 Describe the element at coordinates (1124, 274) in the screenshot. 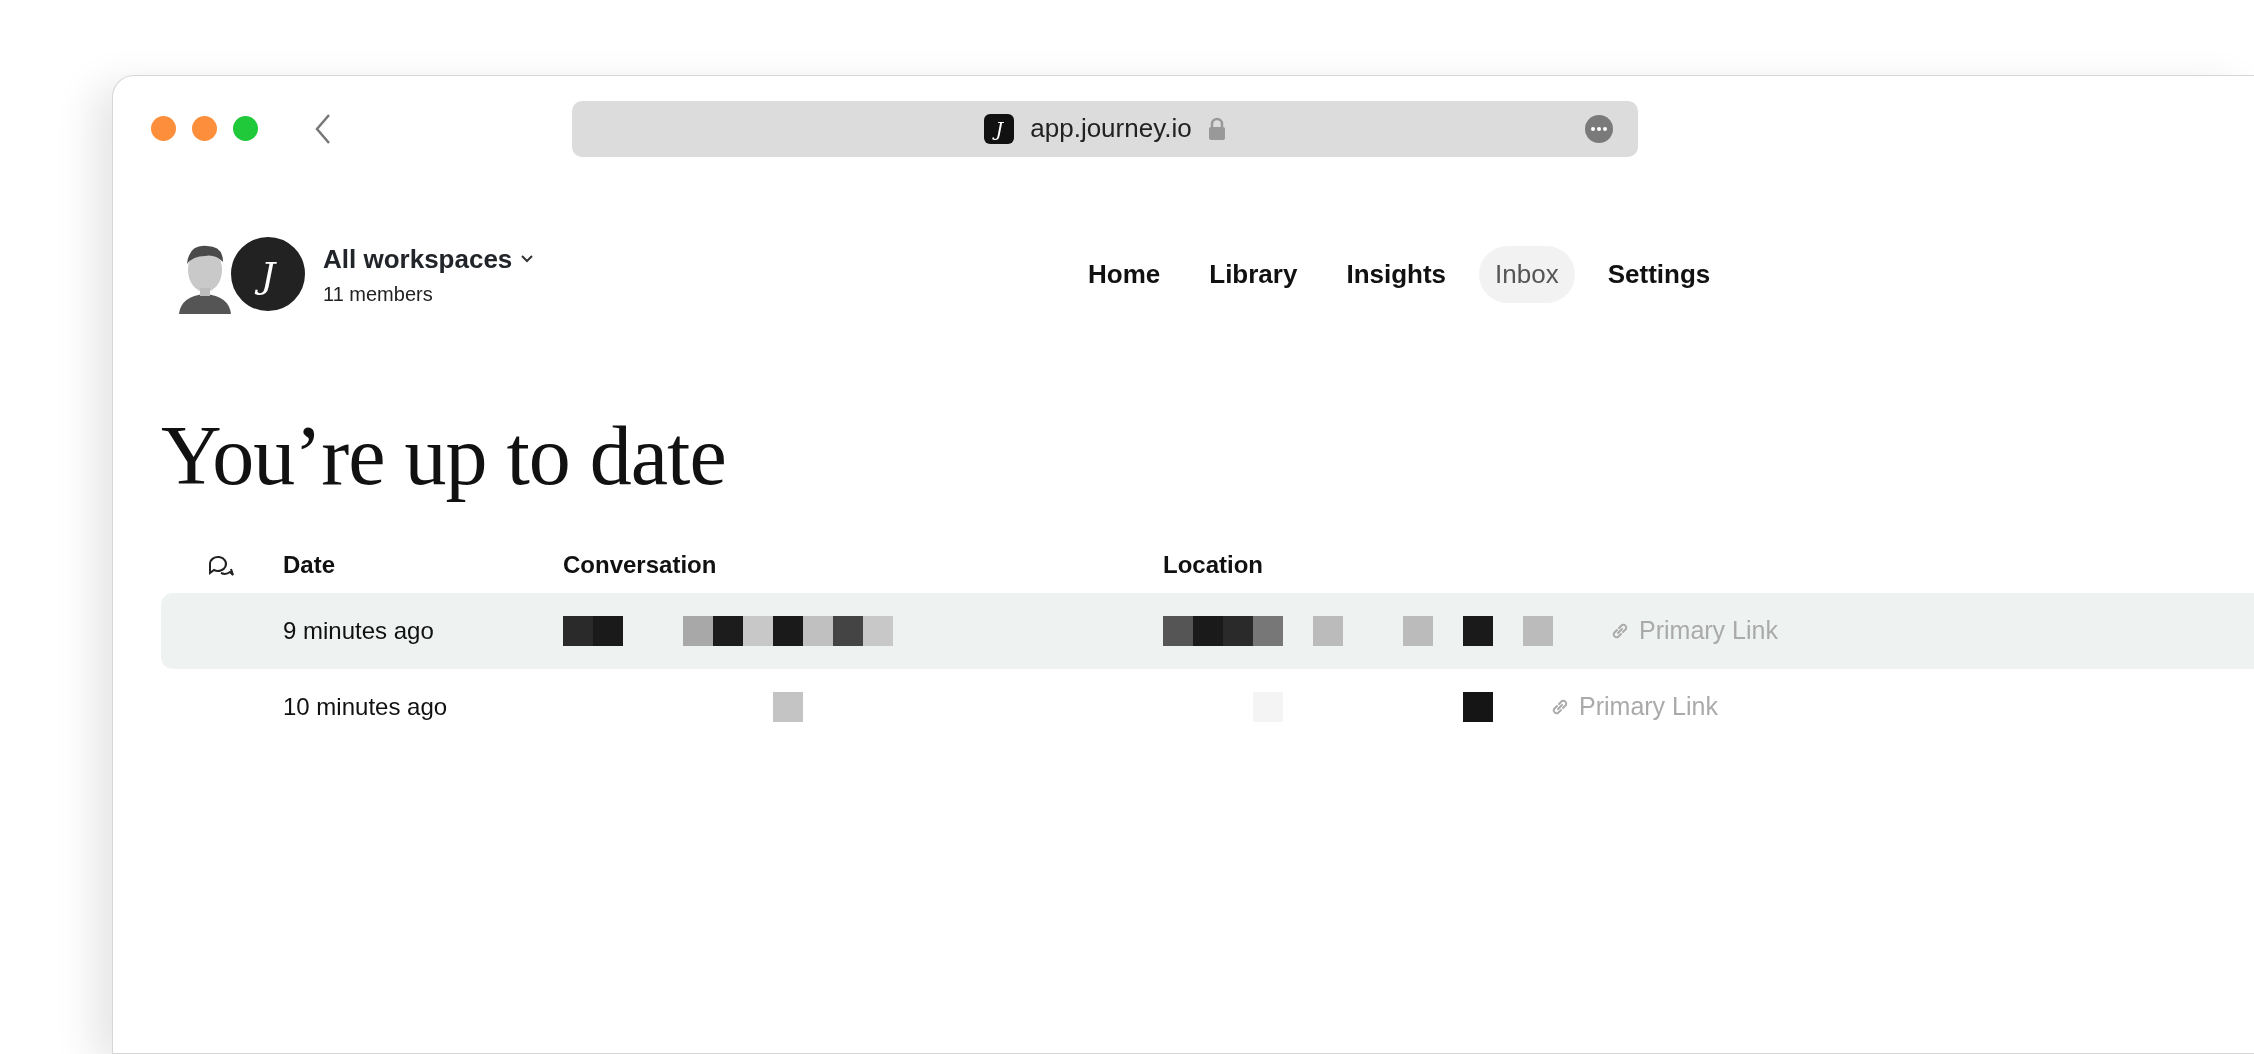

I see `nav-tab: Home` at that location.